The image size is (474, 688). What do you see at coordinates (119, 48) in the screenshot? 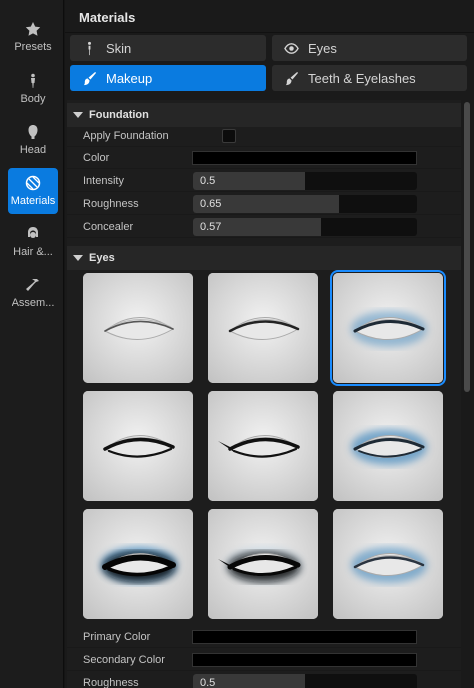
I see `tab-label: Skin` at bounding box center [119, 48].